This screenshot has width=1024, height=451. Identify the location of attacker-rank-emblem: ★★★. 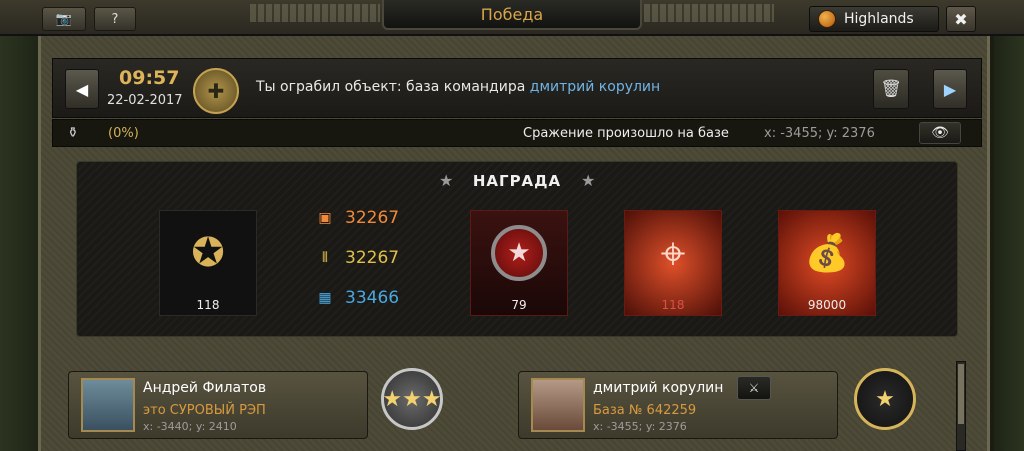
(412, 399).